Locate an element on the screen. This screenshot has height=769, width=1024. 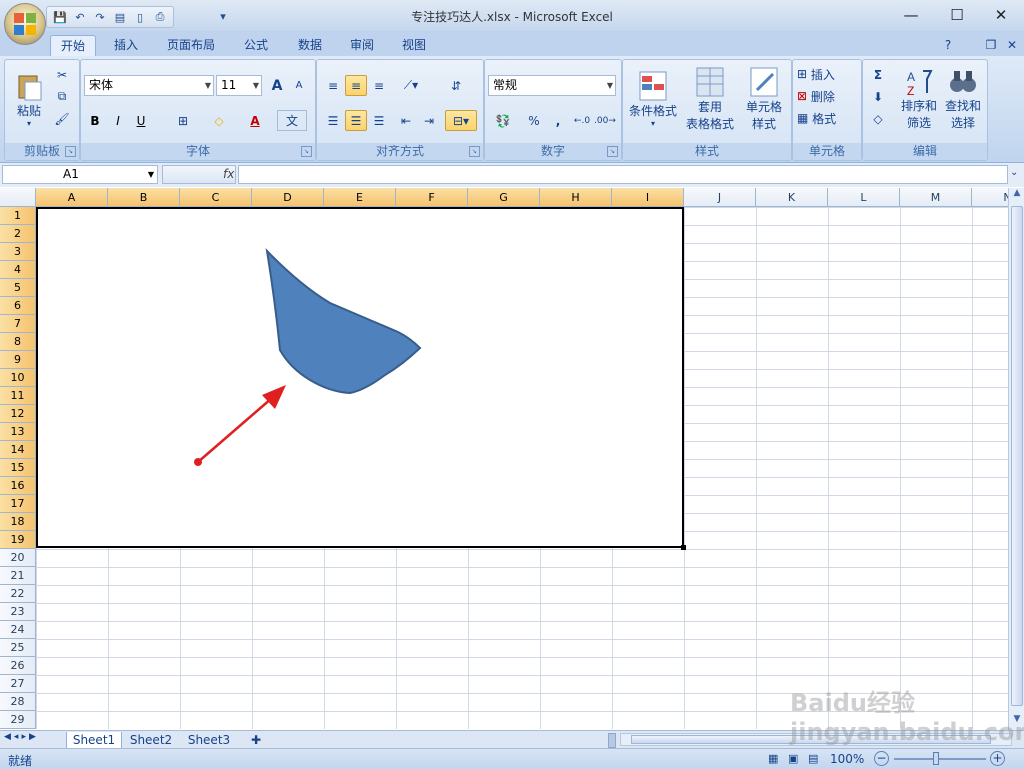
arrow-head is located at coordinates (274, 397).